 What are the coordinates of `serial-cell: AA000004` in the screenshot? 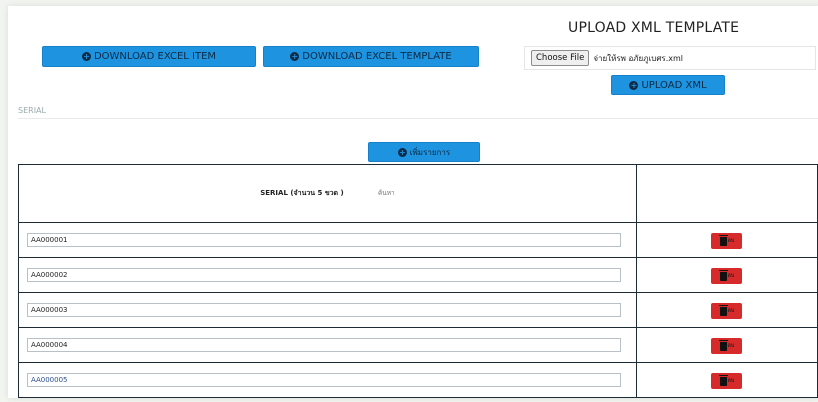 It's located at (327, 345).